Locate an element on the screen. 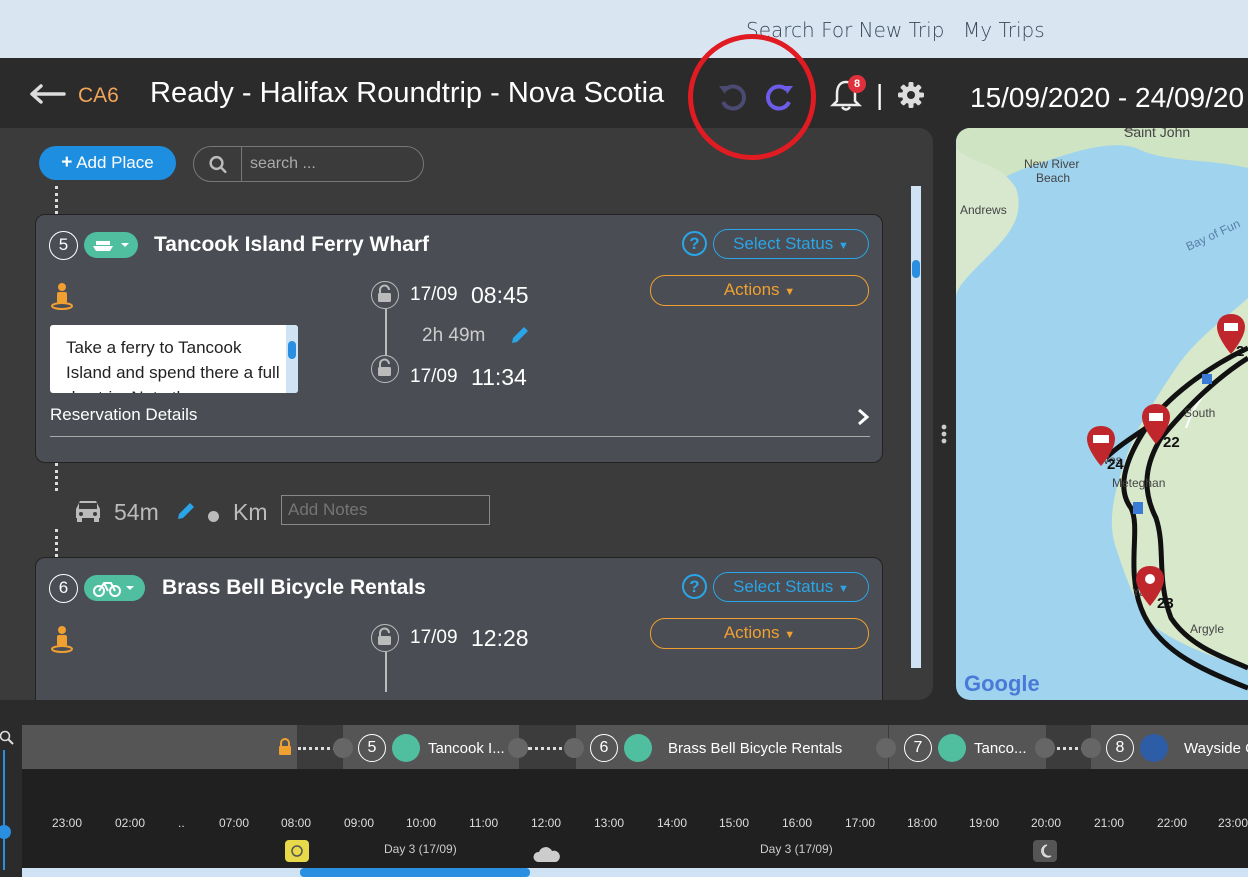 The height and width of the screenshot is (877, 1248). car-icon is located at coordinates (88, 510).